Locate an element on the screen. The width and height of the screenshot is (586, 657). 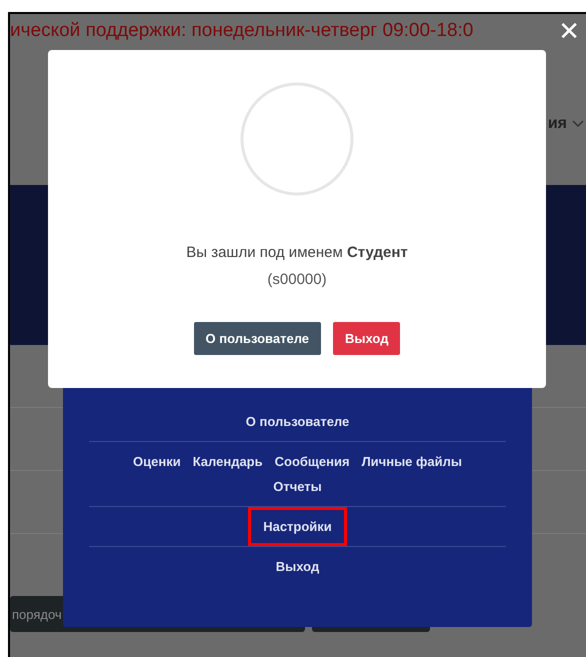
menu-link: Отчеты is located at coordinates (297, 486).